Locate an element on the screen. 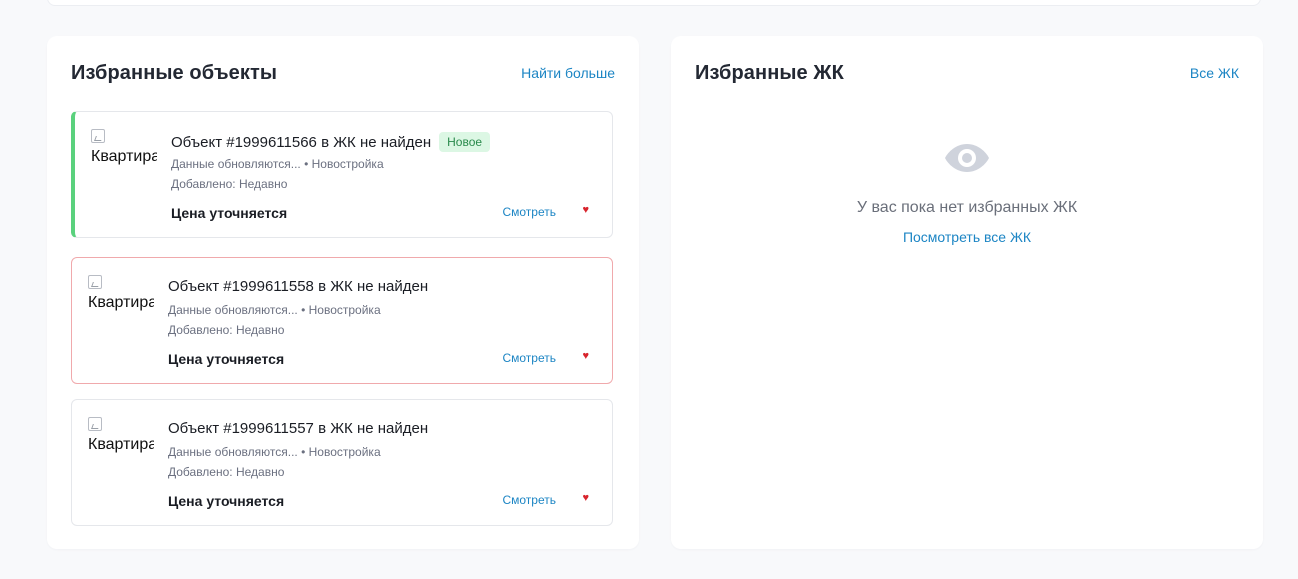 This screenshot has height=579, width=1298. object-title: Объект #1999611566 в ЖК не найден is located at coordinates (301, 142).